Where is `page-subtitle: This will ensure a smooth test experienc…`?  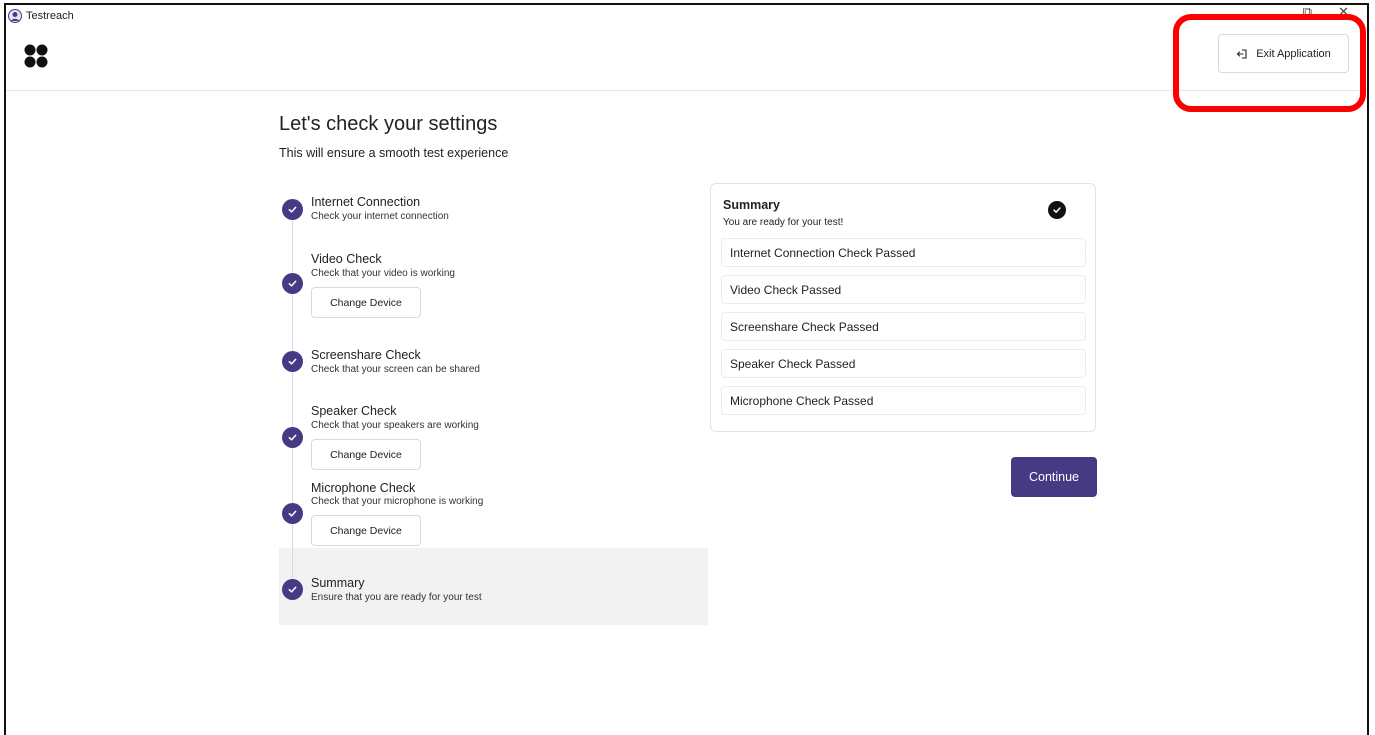
page-subtitle: This will ensure a smooth test experienc… is located at coordinates (394, 153).